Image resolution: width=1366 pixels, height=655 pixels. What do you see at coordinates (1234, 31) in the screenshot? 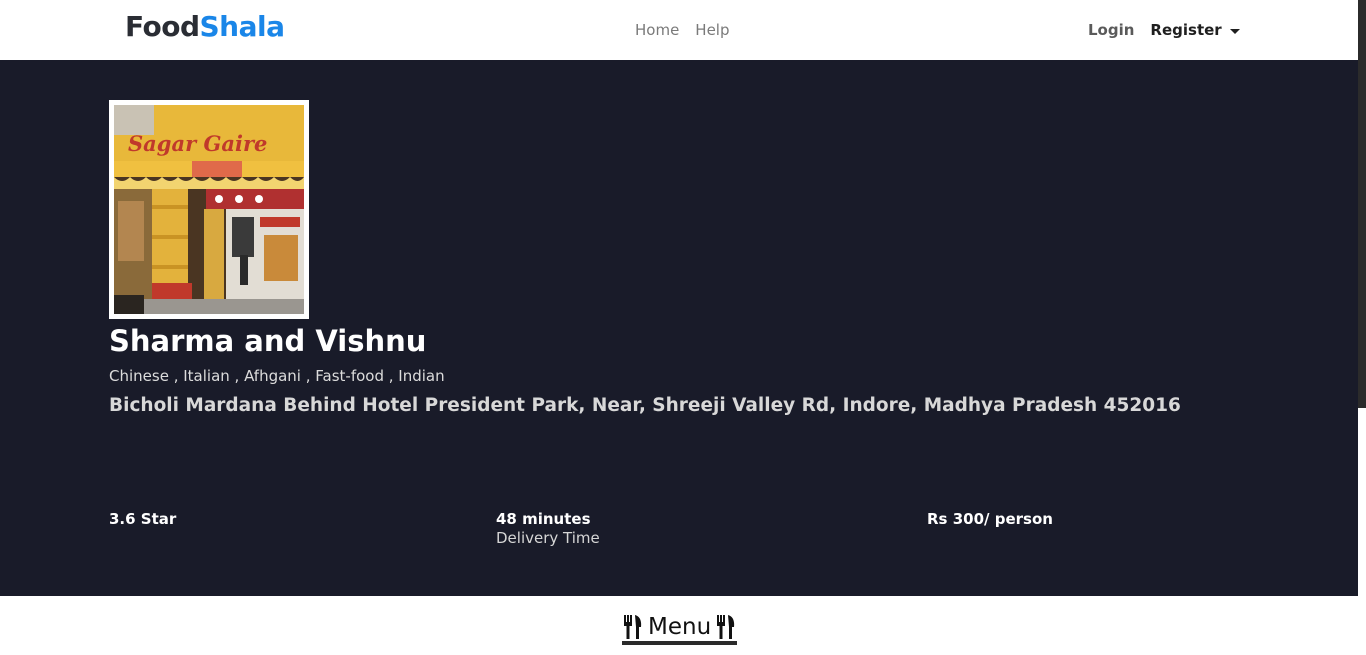
I see `caret-down-icon` at bounding box center [1234, 31].